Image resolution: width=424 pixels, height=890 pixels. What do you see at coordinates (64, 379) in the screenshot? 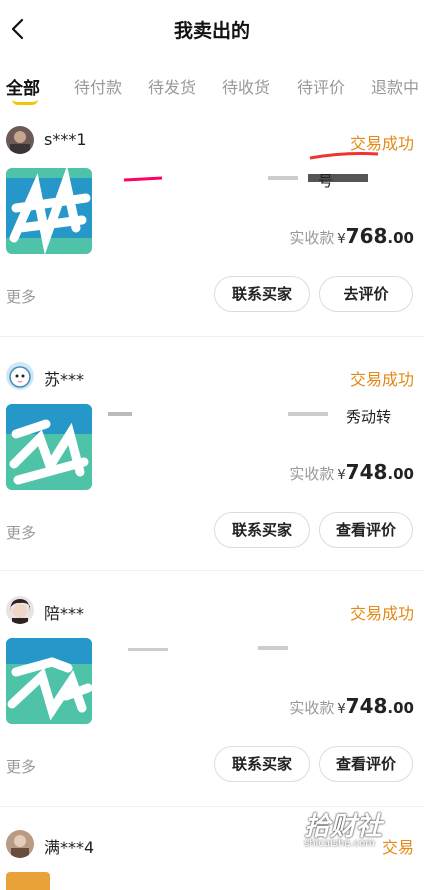
I see `buyer-name: 苏***` at bounding box center [64, 379].